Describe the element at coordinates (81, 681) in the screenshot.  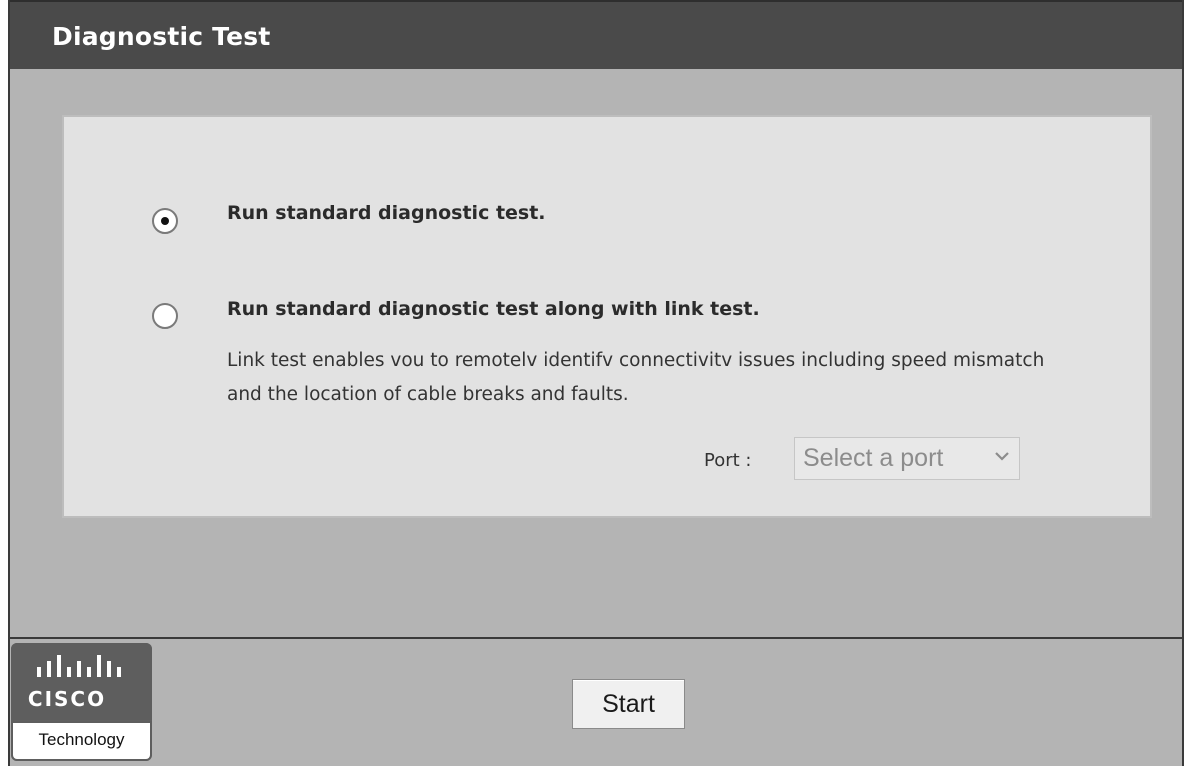
I see `cisco-logo-top: CISCO` at that location.